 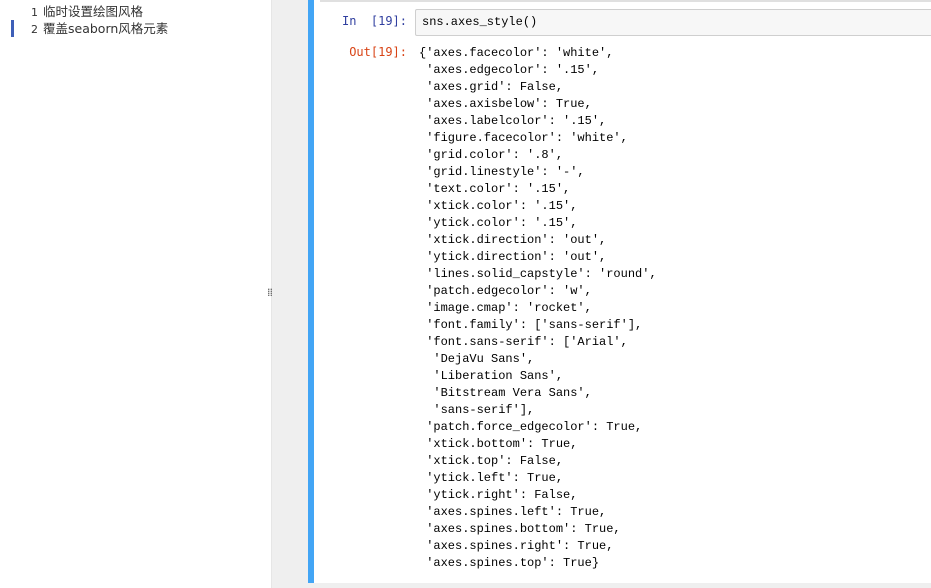 I want to click on output-line: 'ytick.left': True,, so click(x=491, y=478).